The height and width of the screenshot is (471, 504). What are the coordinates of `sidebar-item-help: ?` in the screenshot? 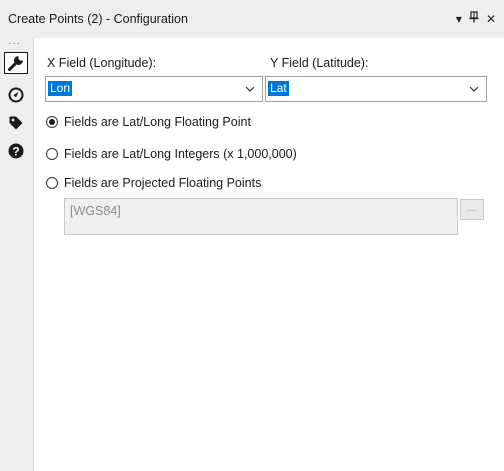 It's located at (16, 151).